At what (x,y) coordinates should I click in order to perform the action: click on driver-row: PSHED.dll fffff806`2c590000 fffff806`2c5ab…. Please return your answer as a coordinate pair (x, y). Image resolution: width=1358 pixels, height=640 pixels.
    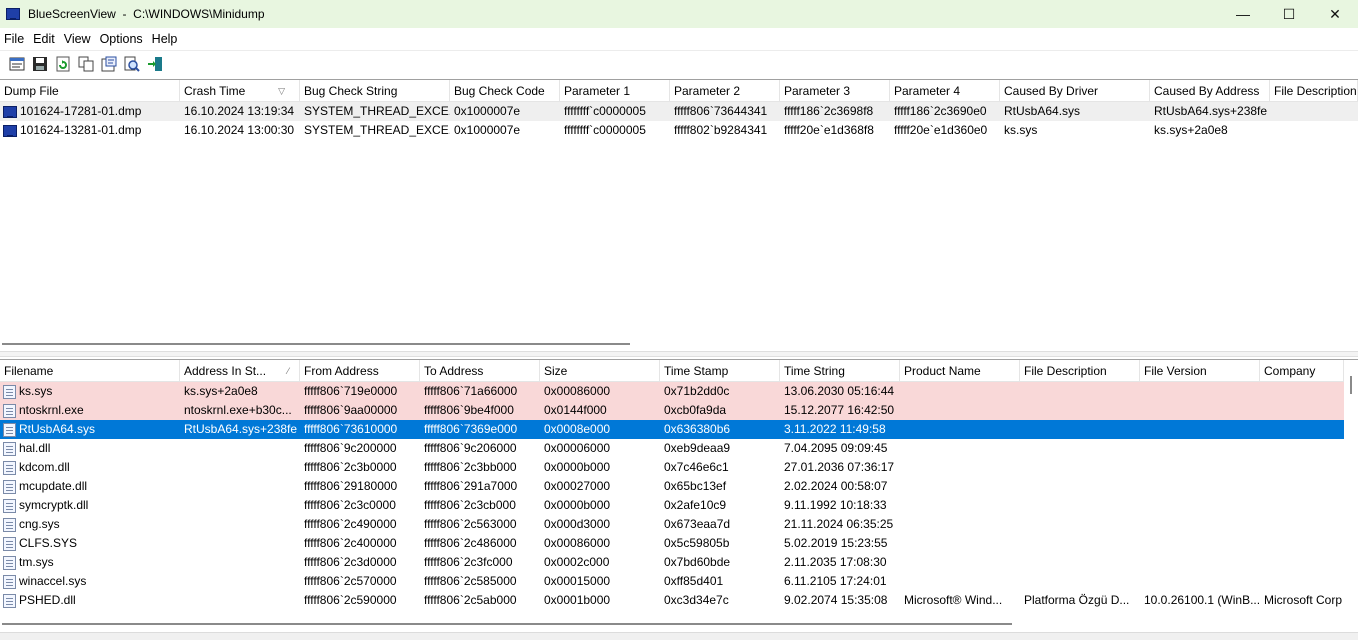
    Looking at the image, I should click on (679, 600).